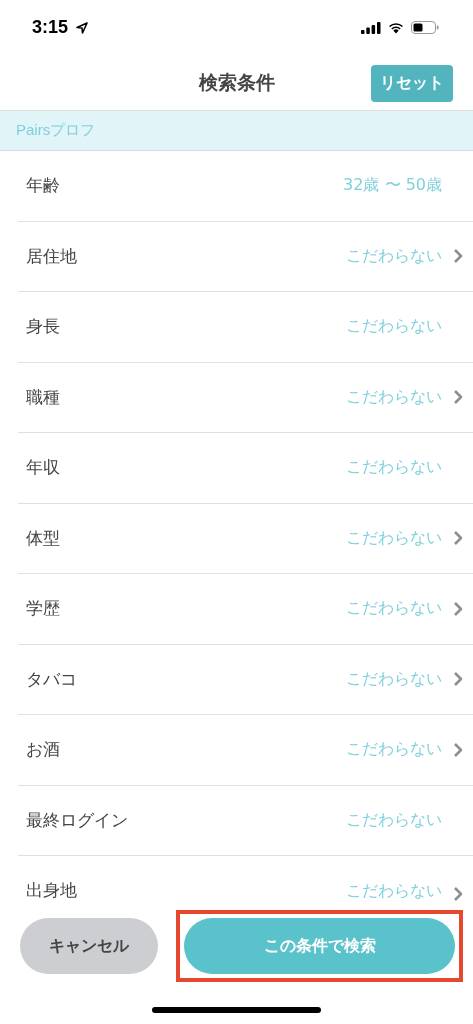  I want to click on section-title: Pairsプロフ, so click(56, 130).